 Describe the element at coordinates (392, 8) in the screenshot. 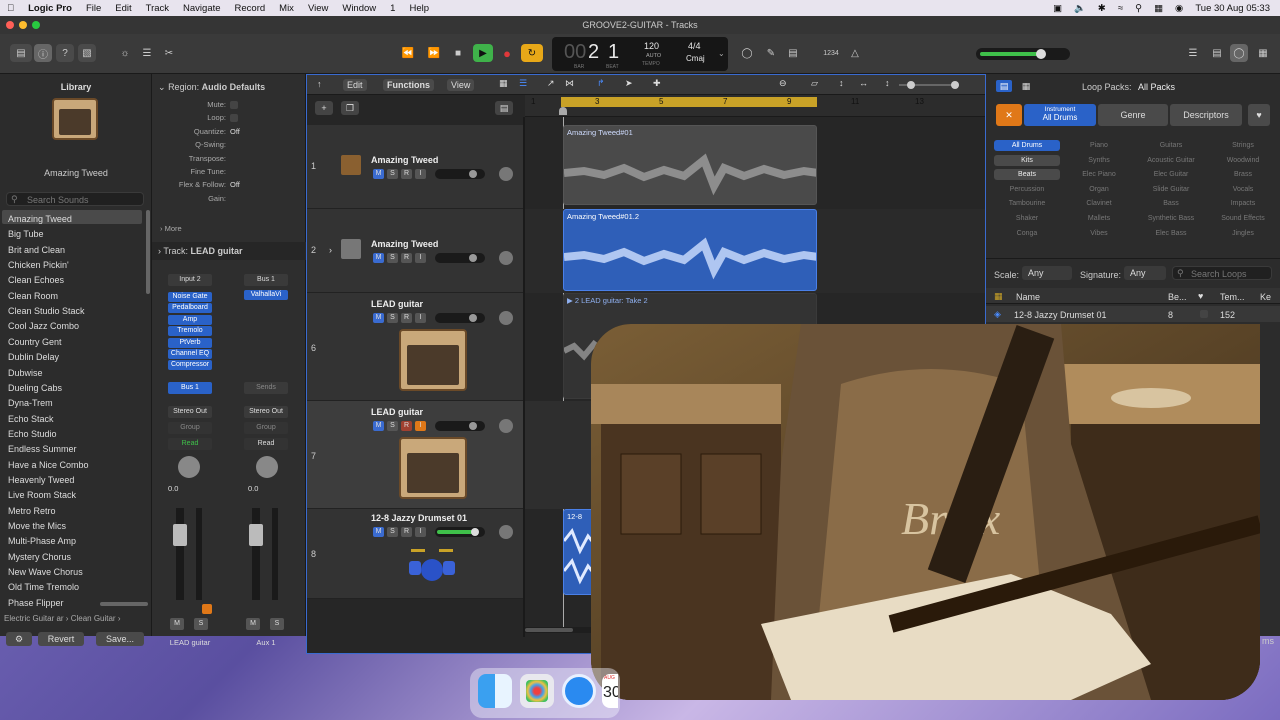

I see `menu-one: 1` at that location.